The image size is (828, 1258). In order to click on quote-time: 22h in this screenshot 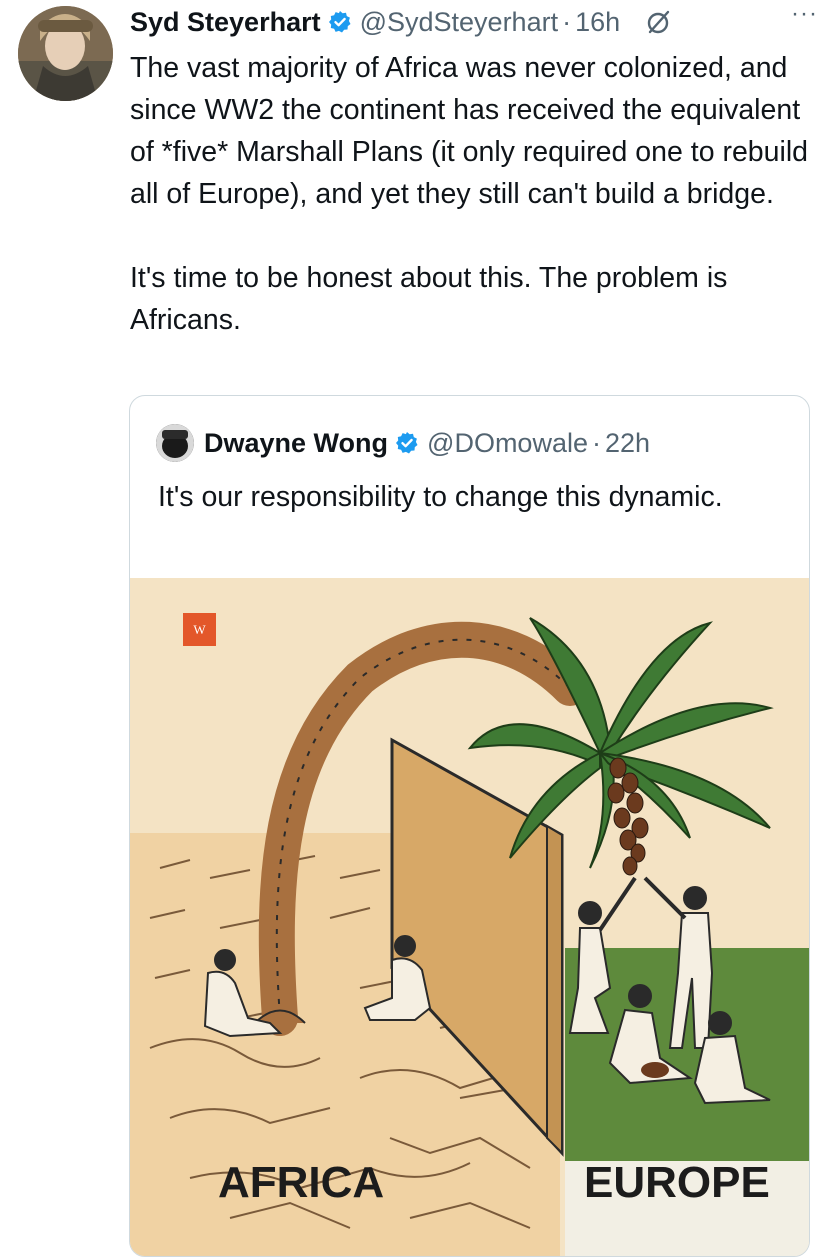, I will do `click(627, 443)`.